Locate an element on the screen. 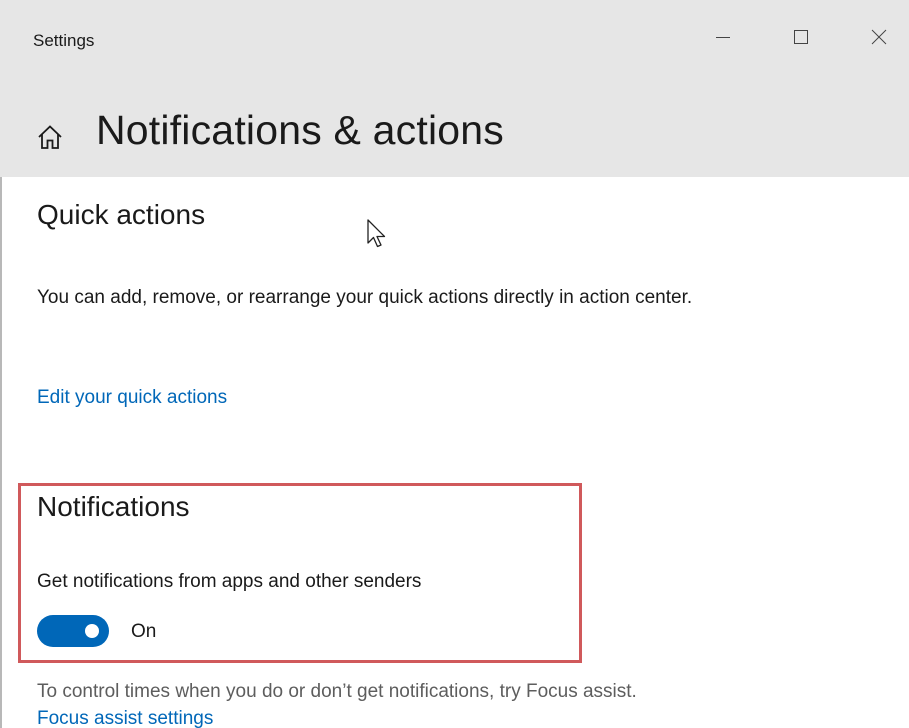 Image resolution: width=909 pixels, height=728 pixels. minimize-icon is located at coordinates (723, 37).